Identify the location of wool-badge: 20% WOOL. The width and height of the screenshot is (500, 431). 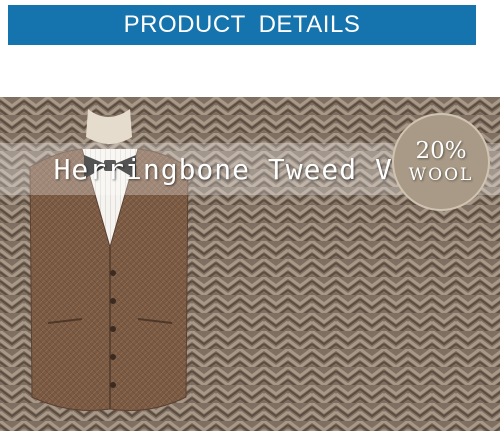
(441, 162).